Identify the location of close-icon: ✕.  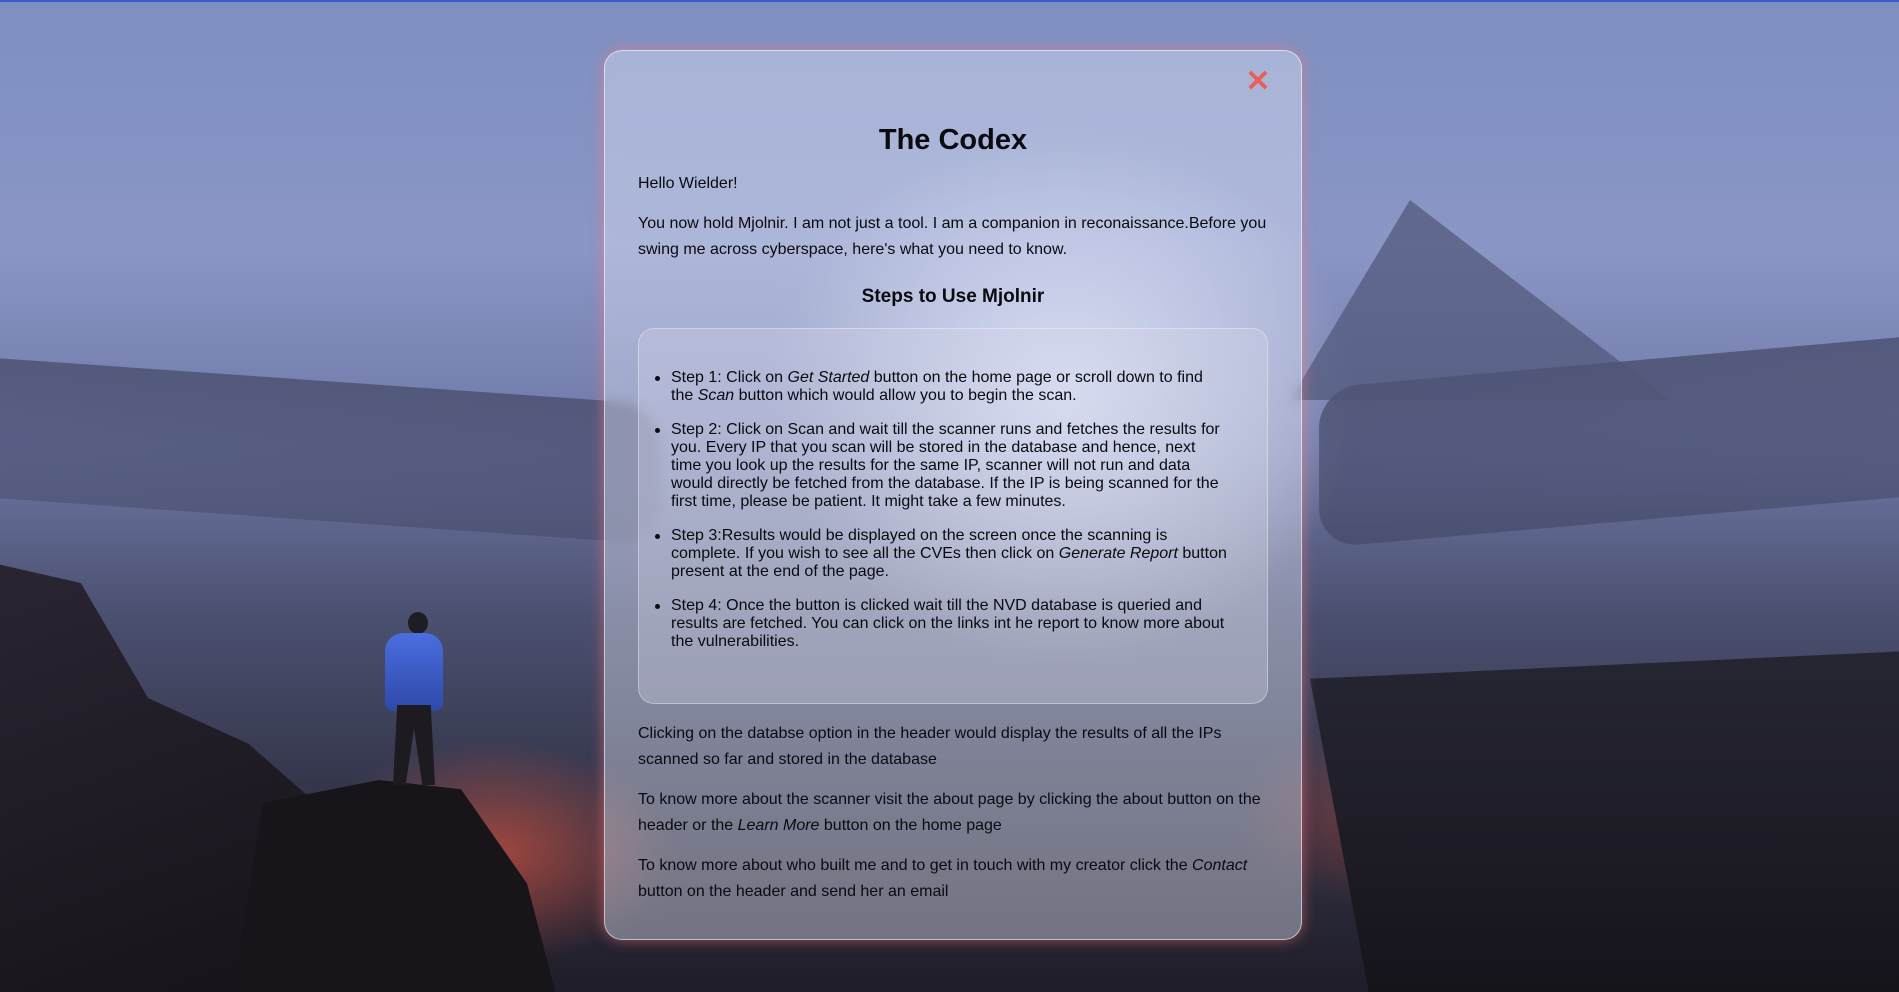
(1258, 82).